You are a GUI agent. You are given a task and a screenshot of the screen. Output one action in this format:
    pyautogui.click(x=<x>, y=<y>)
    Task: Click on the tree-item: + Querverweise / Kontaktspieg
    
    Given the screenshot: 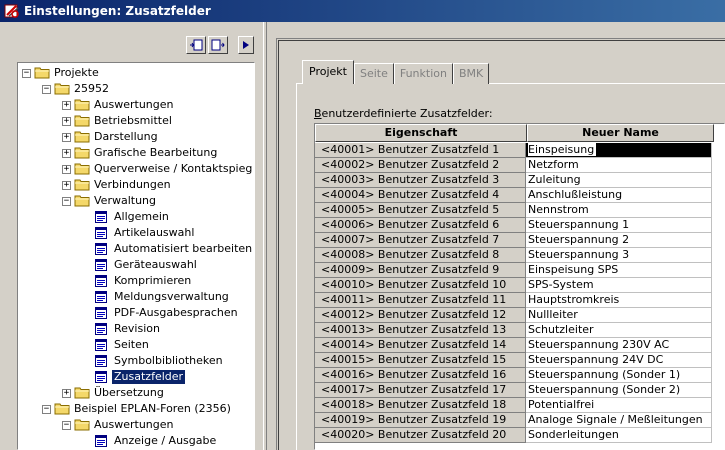 What is the action you would take?
    pyautogui.click(x=158, y=169)
    